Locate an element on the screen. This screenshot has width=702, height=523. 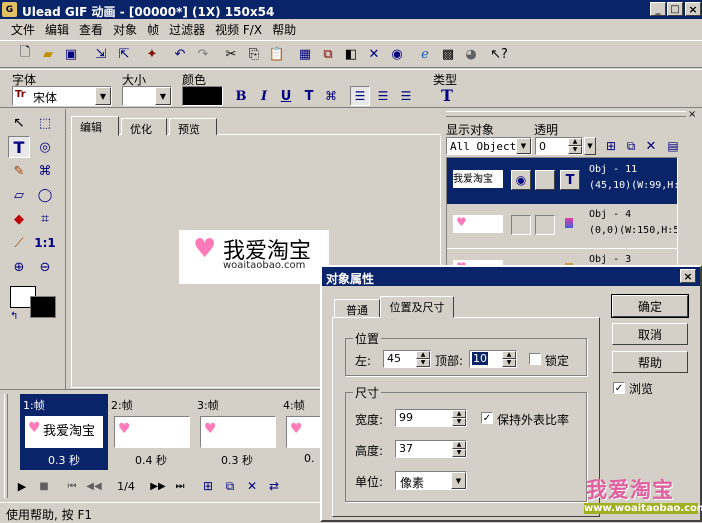
first-frame-icon: ⏮ is located at coordinates (72, 486).